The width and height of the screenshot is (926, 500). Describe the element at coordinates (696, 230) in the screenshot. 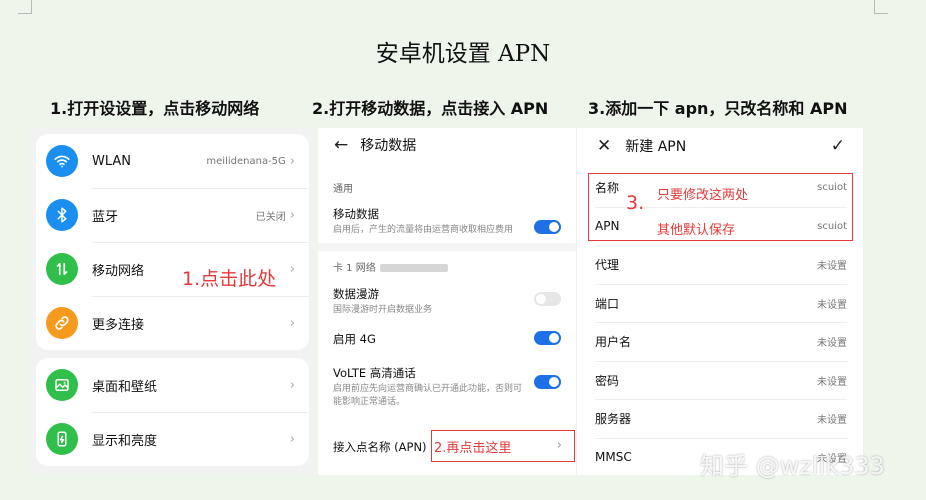

I see `annotation-step-3-line2: 其他默认保存` at that location.